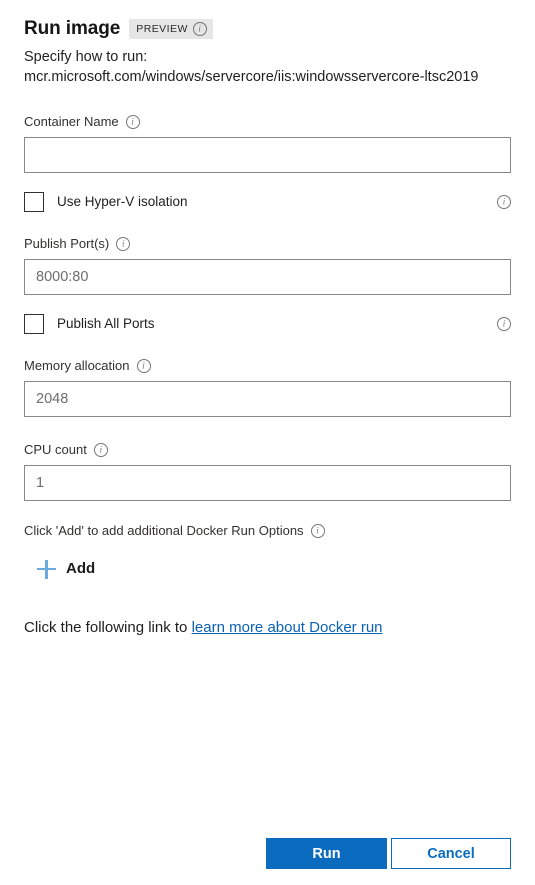 Image resolution: width=535 pixels, height=885 pixels. I want to click on memory-allocation-input, so click(267, 399).